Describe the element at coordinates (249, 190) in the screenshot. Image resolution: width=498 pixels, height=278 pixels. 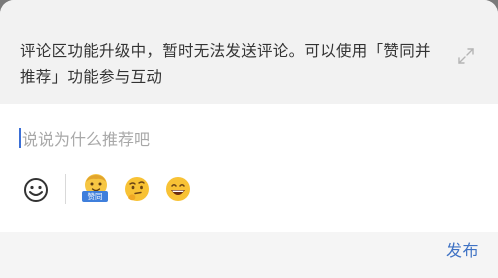
I see `emoji-toolbar: 赞同` at that location.